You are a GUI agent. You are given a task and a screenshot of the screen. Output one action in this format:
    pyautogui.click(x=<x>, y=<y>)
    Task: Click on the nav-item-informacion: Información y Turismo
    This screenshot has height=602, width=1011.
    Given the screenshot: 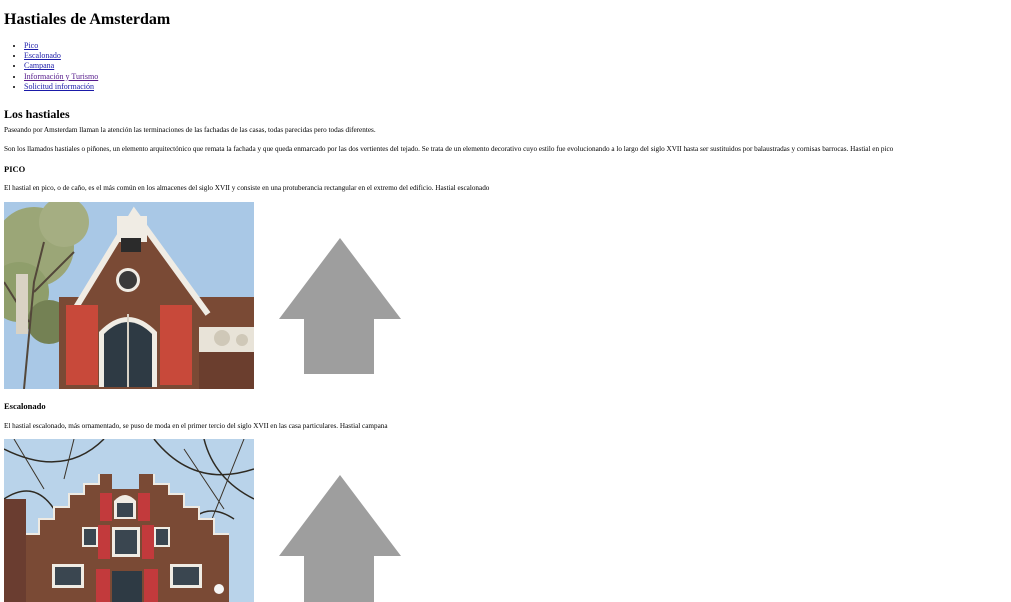 What is the action you would take?
    pyautogui.click(x=514, y=77)
    